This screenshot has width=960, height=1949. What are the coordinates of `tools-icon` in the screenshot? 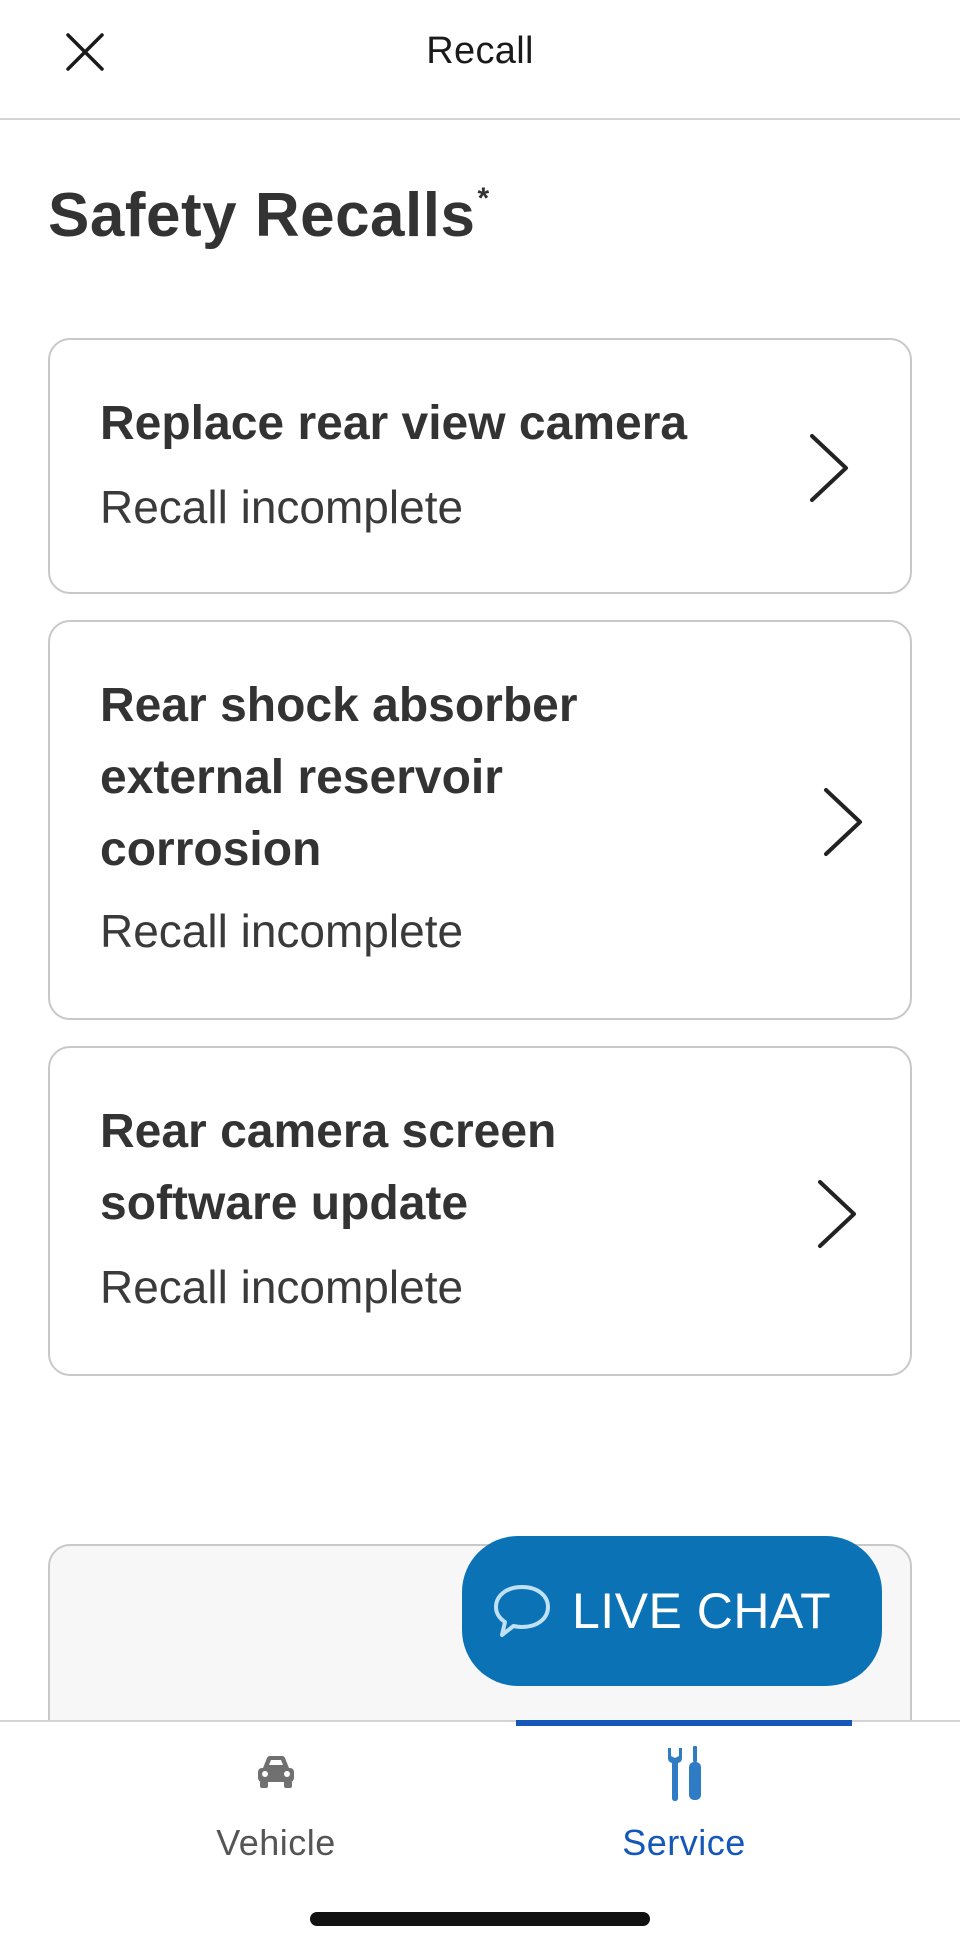 It's located at (684, 1773).